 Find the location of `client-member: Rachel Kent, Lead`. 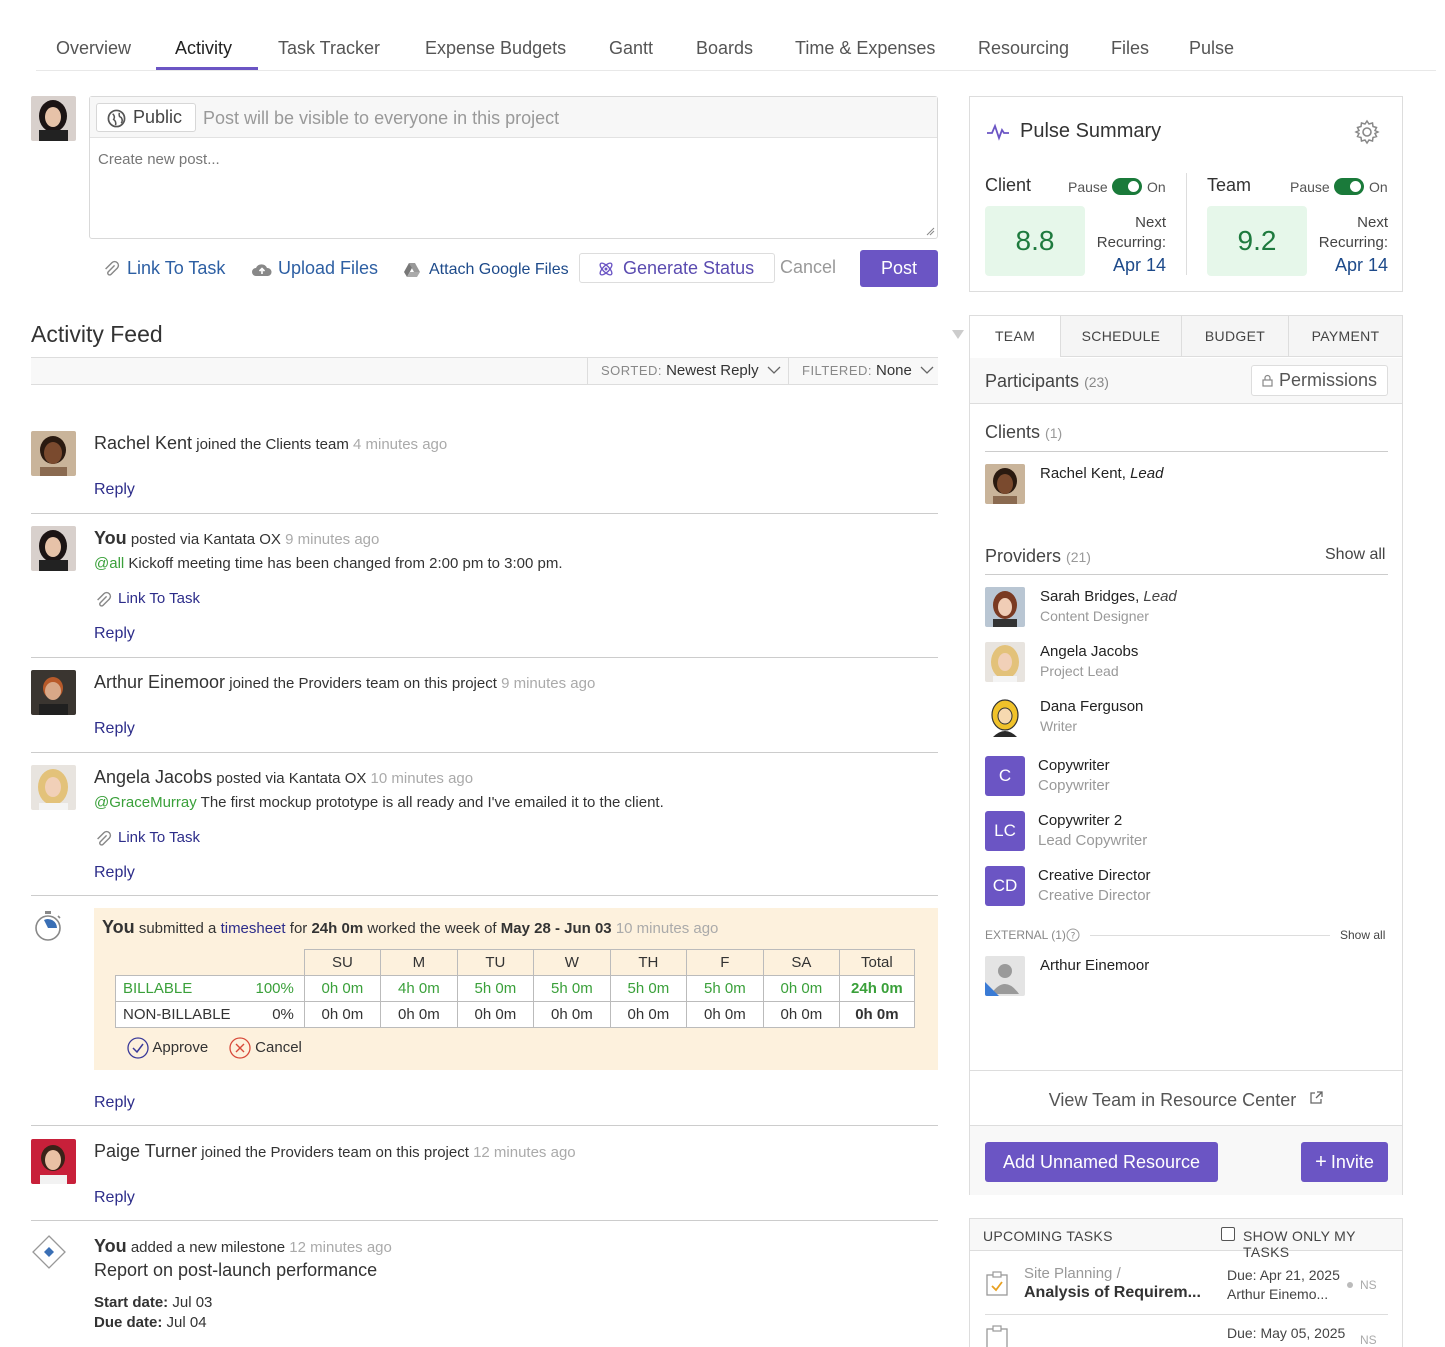

client-member: Rachel Kent, Lead is located at coordinates (1101, 473).